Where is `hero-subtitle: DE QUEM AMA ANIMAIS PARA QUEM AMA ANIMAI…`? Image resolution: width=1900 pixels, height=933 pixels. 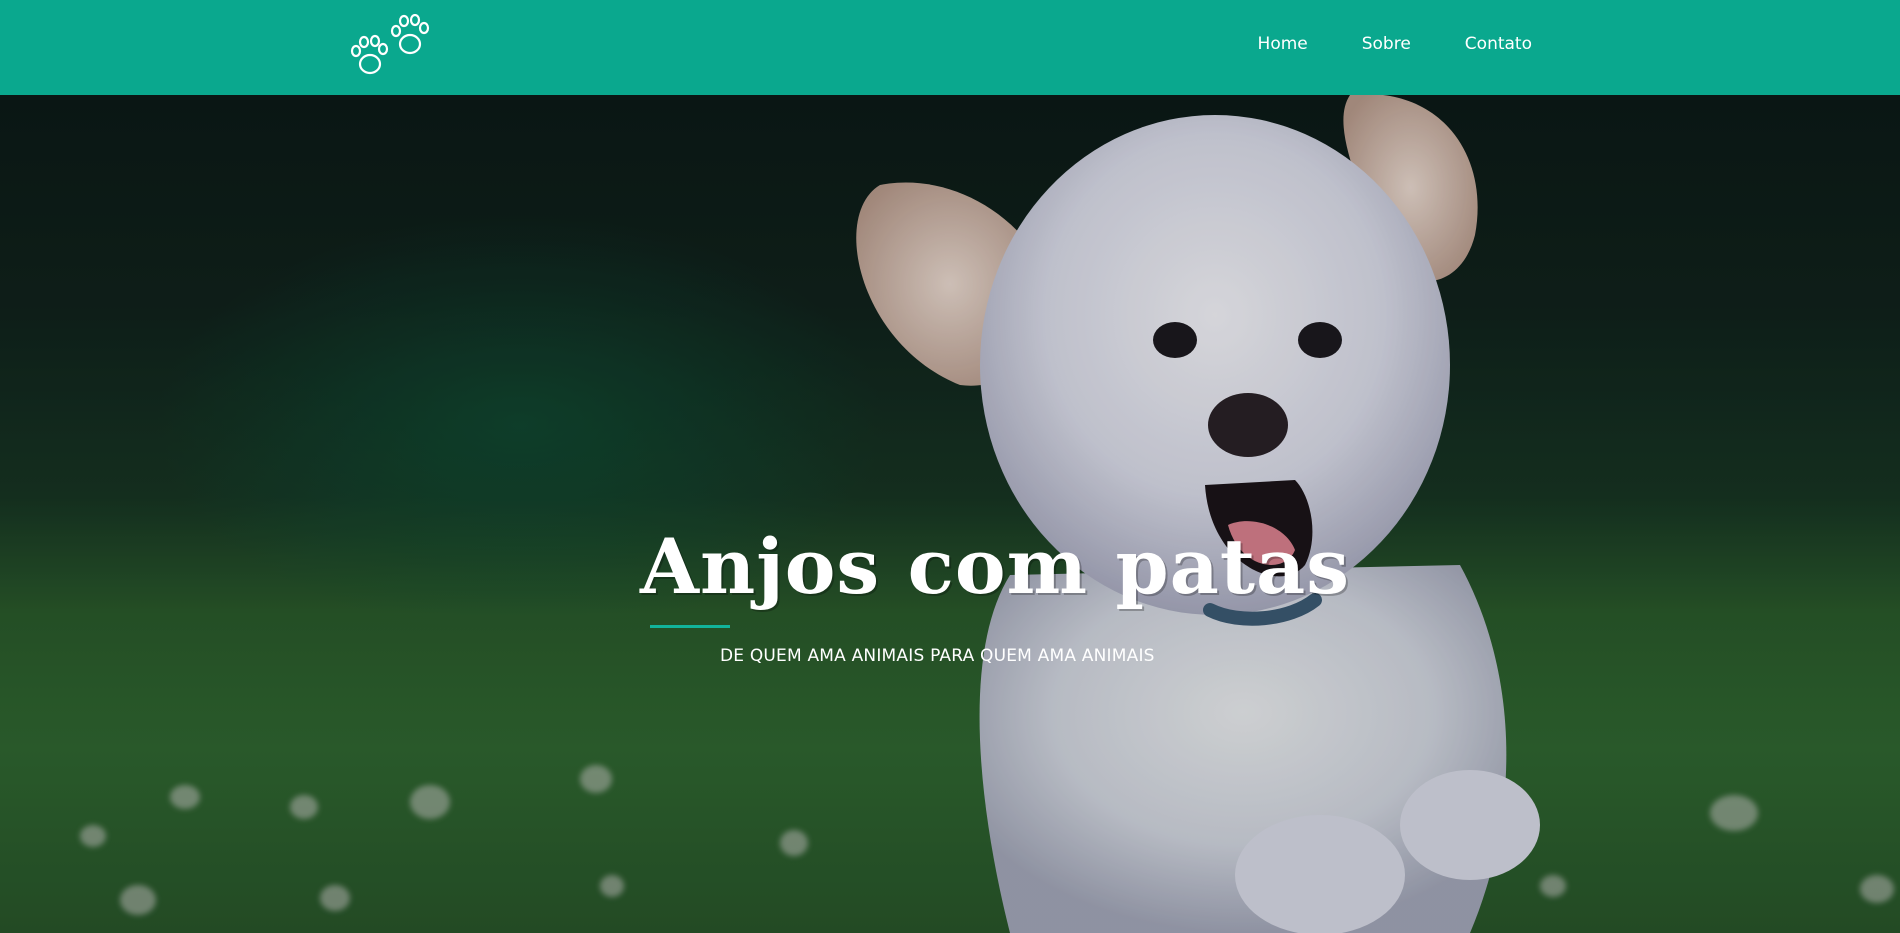
hero-subtitle: DE QUEM AMA ANIMAIS PARA QUEM AMA ANIMAI… is located at coordinates (937, 656).